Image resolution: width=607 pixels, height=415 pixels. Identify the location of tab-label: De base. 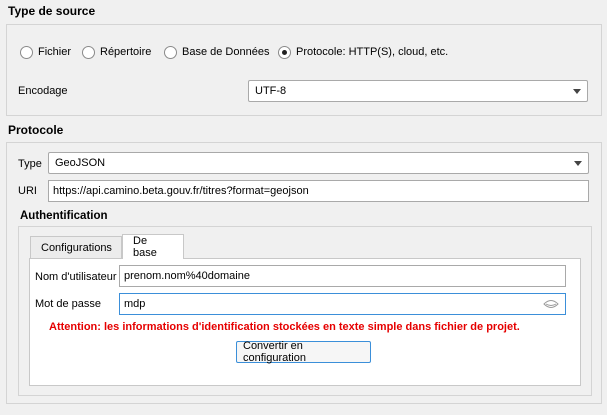
(145, 247).